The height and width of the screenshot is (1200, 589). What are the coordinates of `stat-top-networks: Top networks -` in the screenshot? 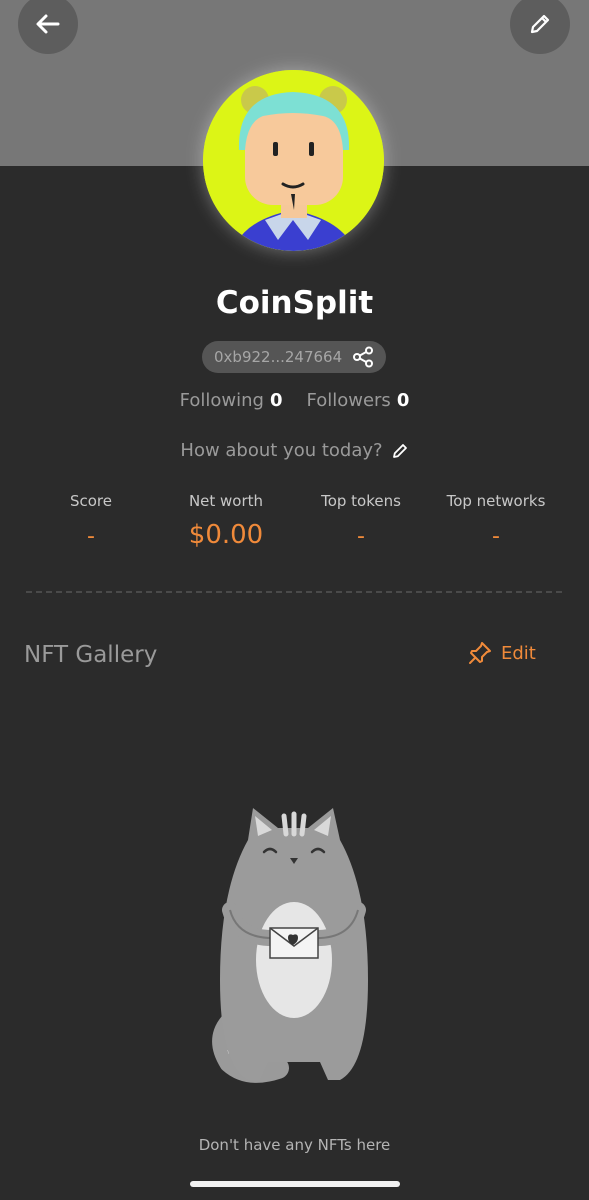 It's located at (496, 520).